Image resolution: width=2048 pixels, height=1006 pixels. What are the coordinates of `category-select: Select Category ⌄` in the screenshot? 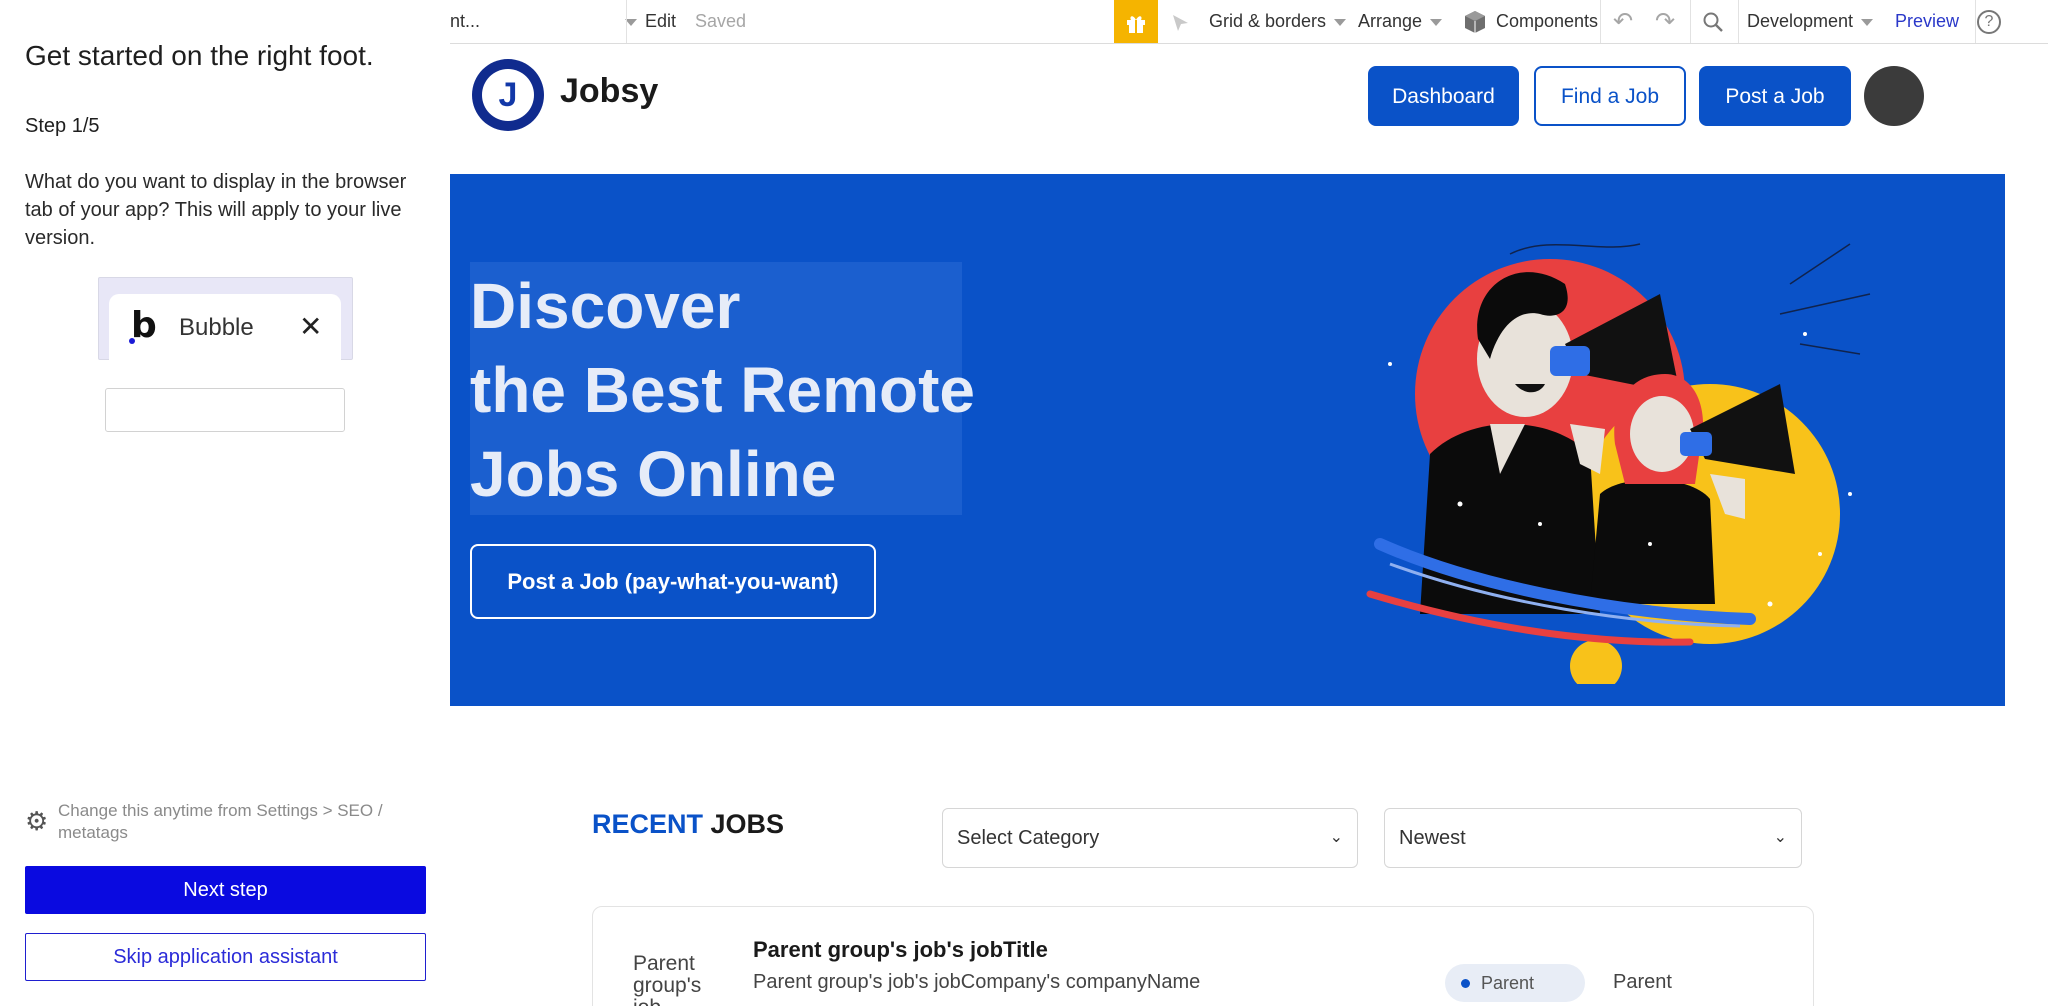 It's located at (1150, 838).